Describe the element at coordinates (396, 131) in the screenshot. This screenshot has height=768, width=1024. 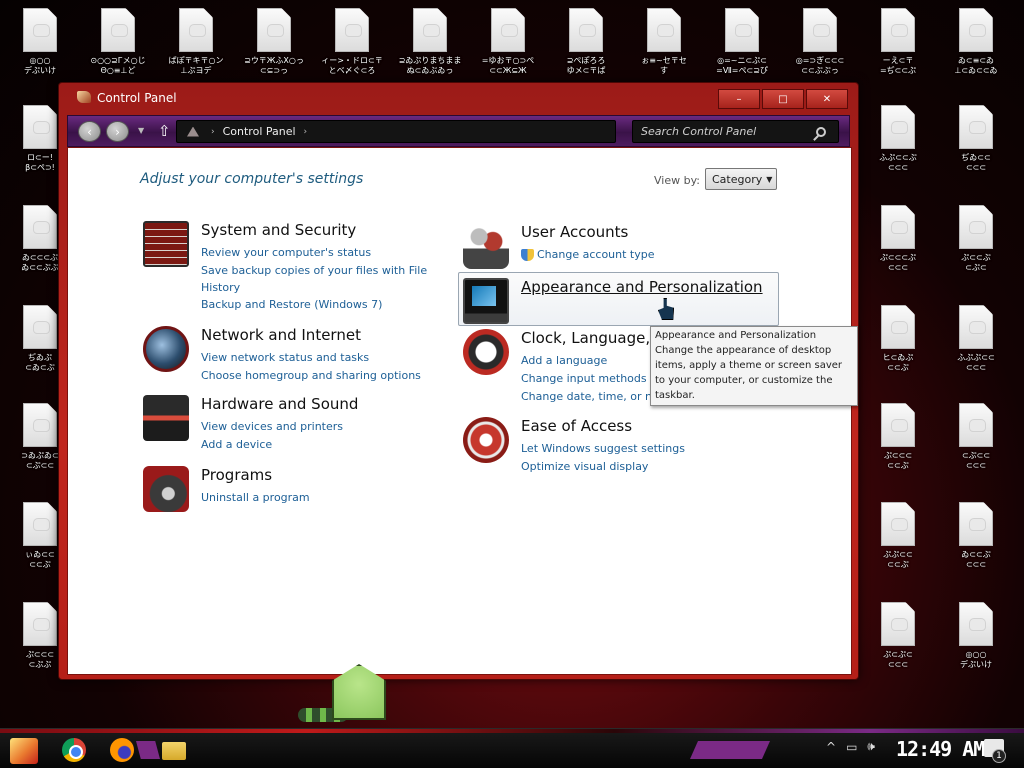
I see `address-bar: › Control Panel ›` at that location.